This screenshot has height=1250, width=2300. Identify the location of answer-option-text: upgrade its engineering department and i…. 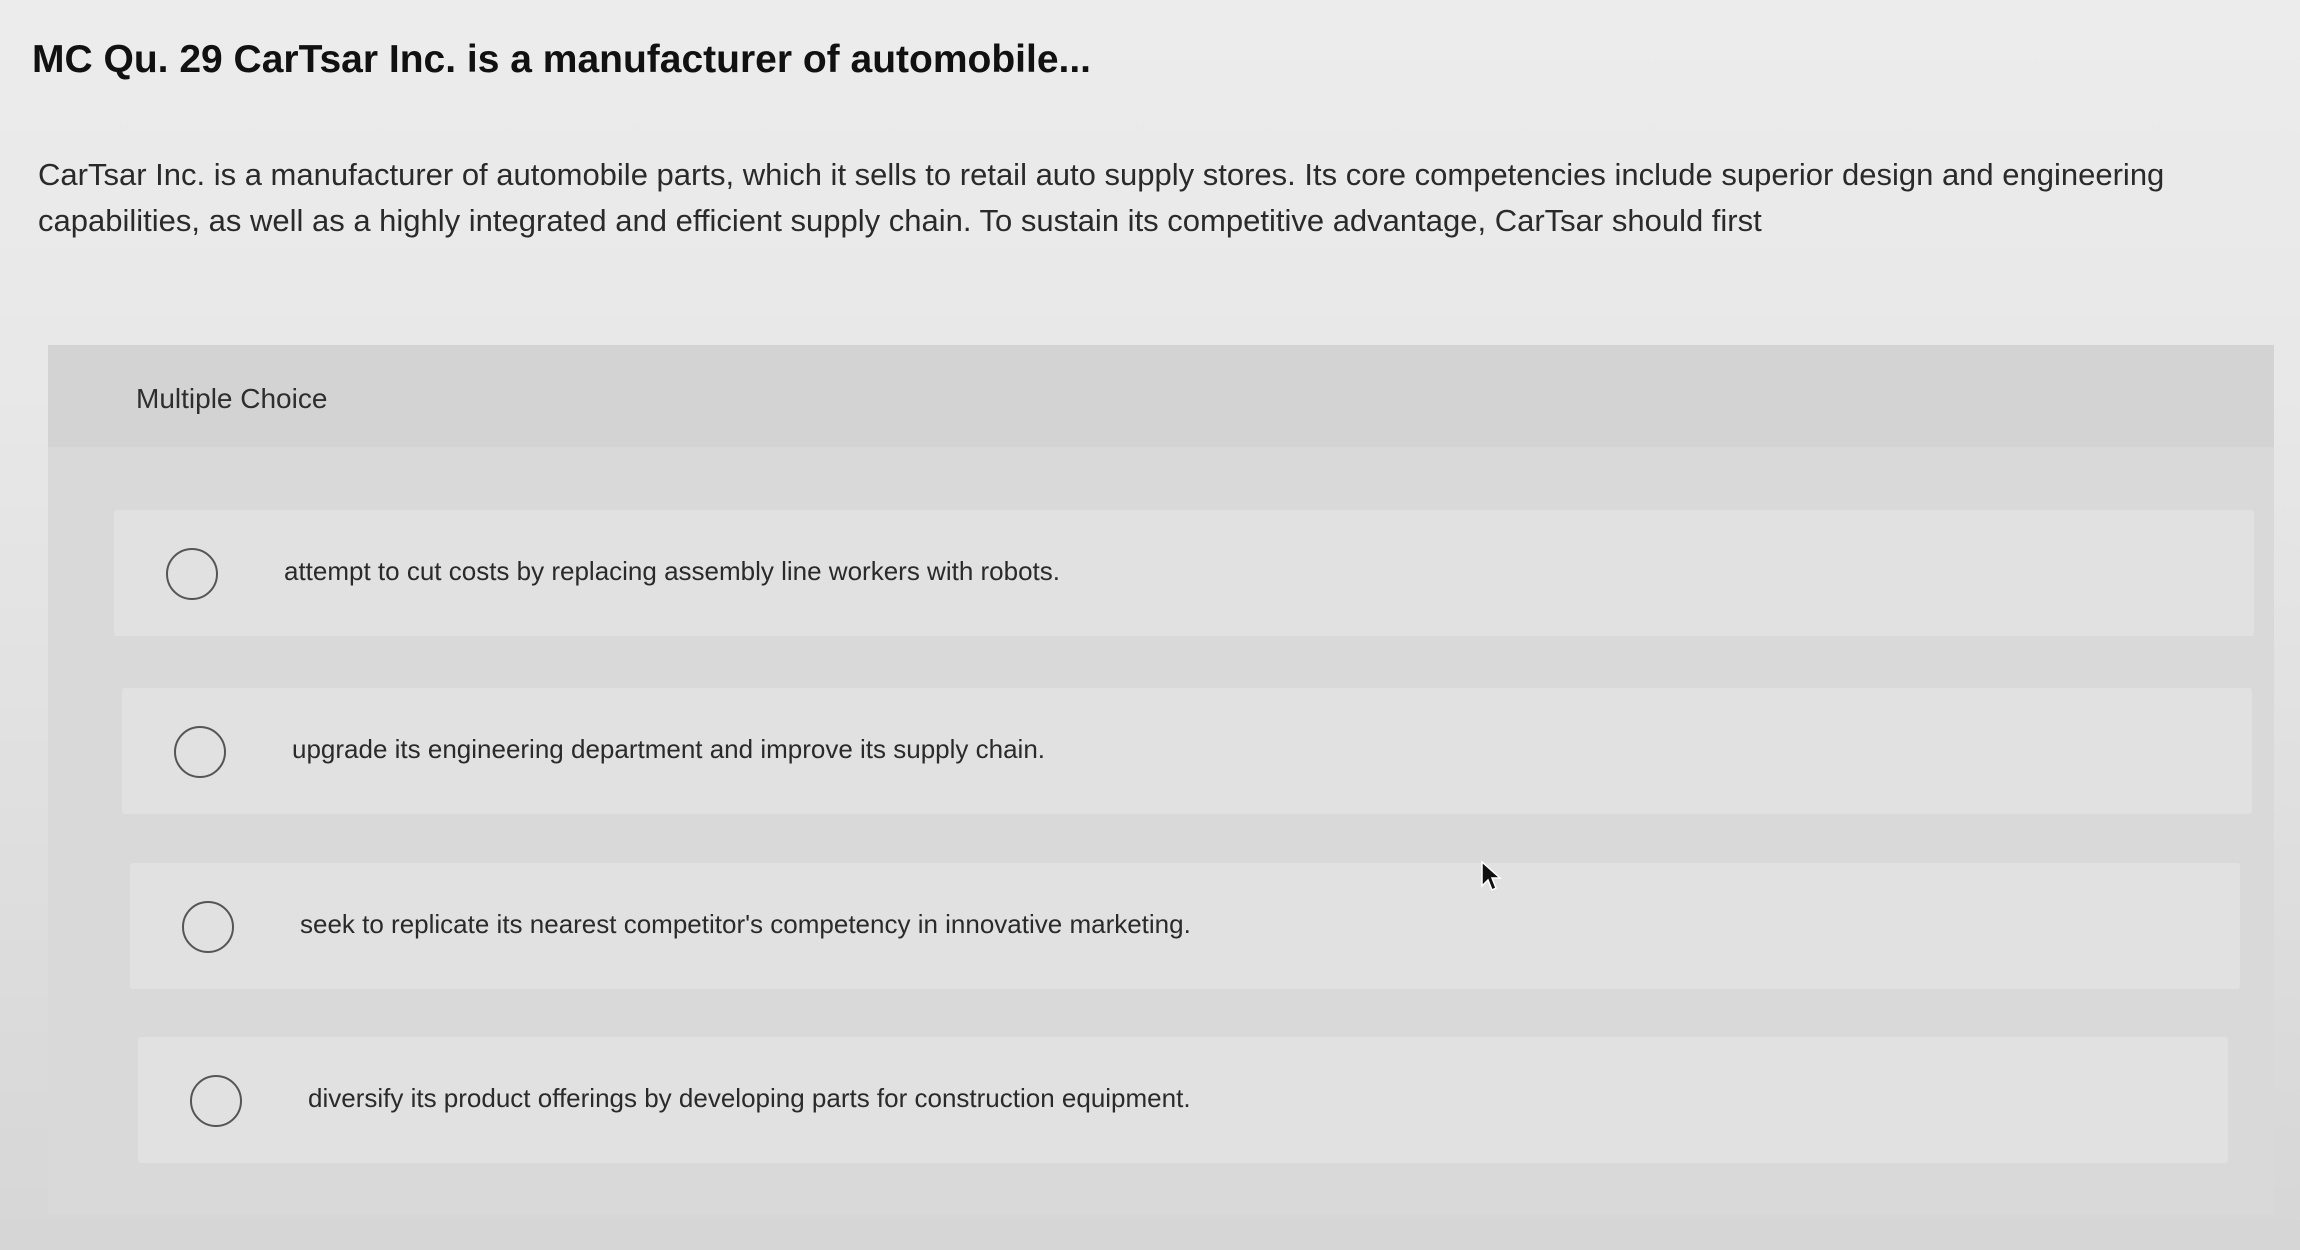
(669, 749).